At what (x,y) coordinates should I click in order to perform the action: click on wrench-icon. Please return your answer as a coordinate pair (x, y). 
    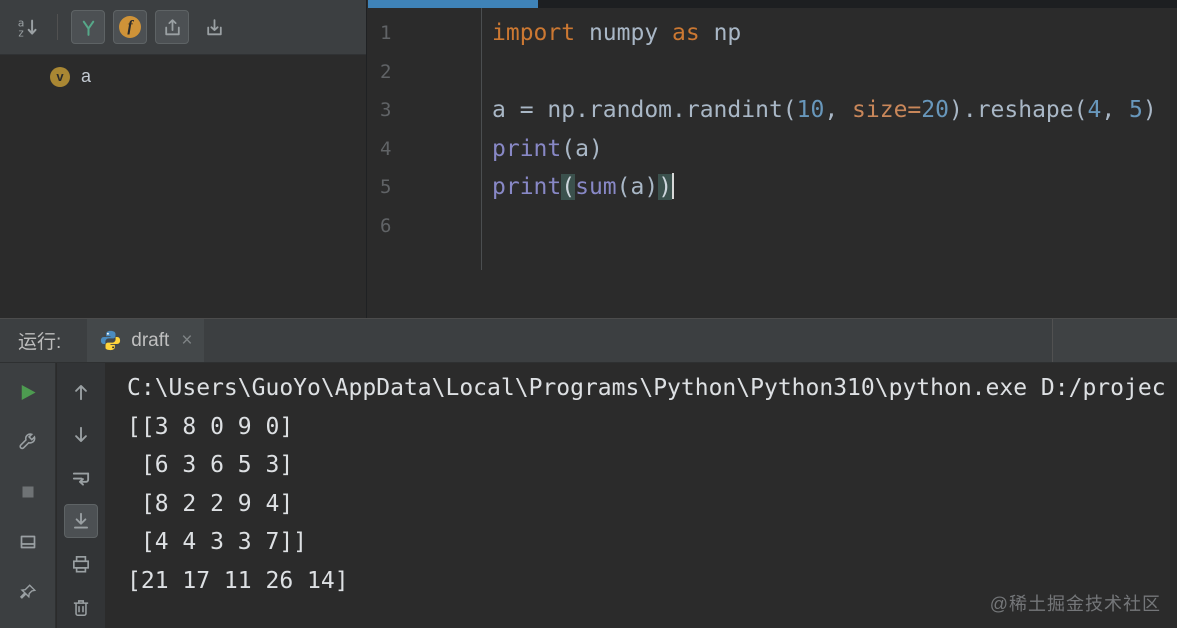
    Looking at the image, I should click on (27, 440).